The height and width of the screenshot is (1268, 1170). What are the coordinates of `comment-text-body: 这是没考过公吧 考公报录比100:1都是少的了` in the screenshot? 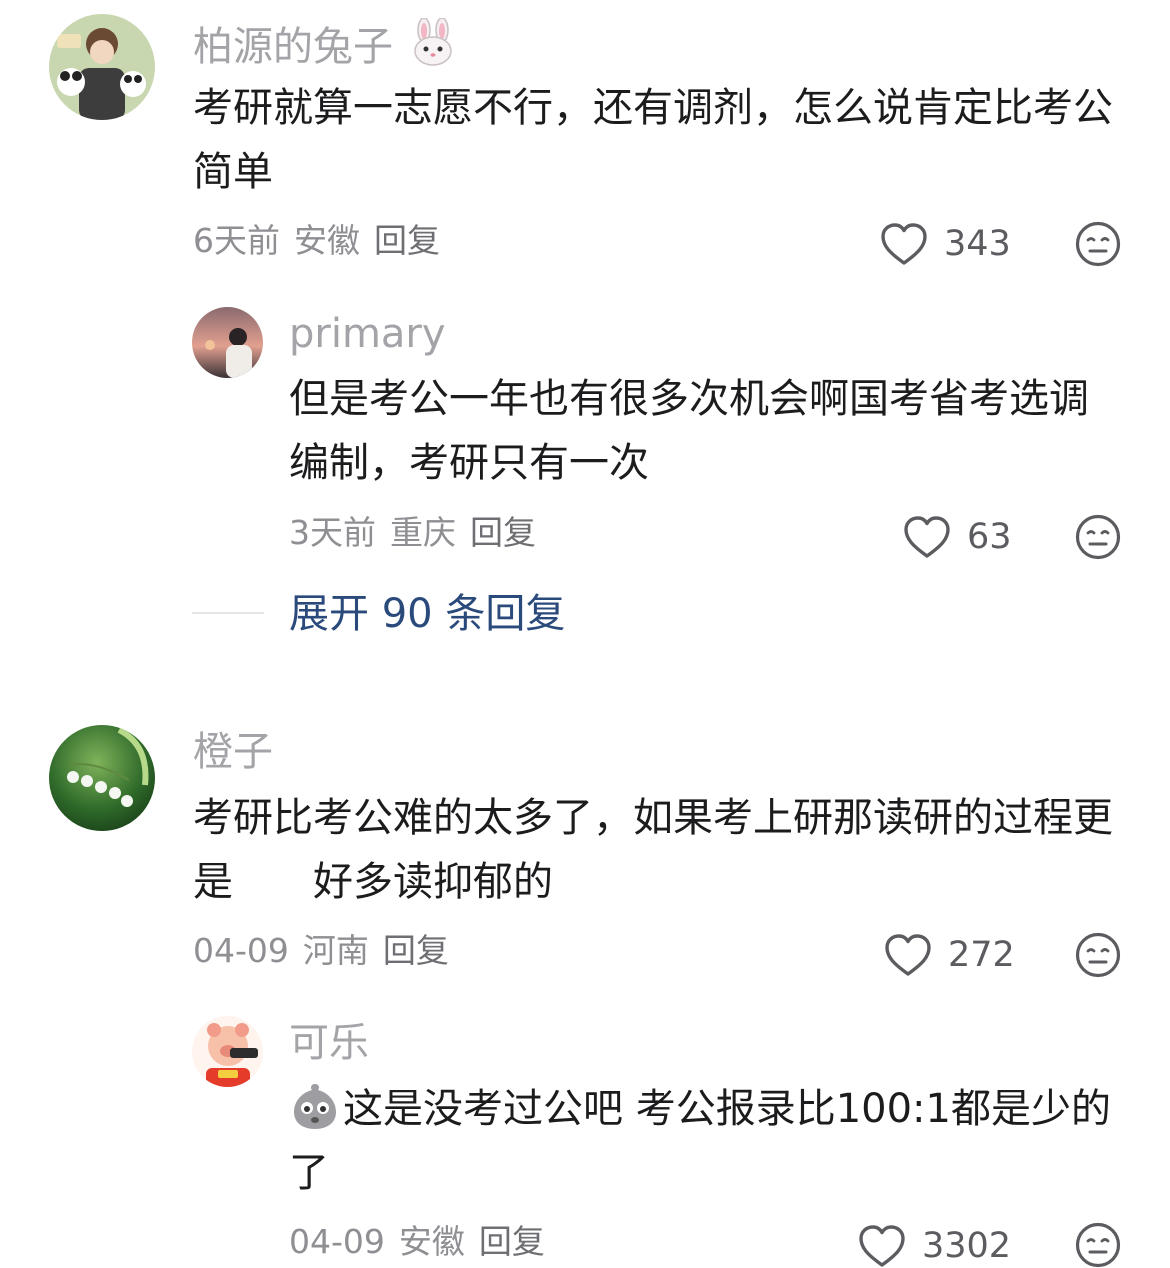 It's located at (700, 1141).